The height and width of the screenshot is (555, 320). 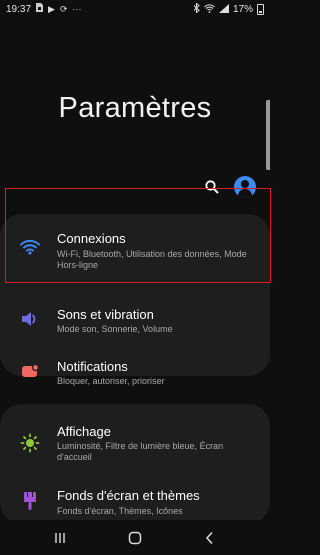 I want to click on back-button, so click(x=210, y=538).